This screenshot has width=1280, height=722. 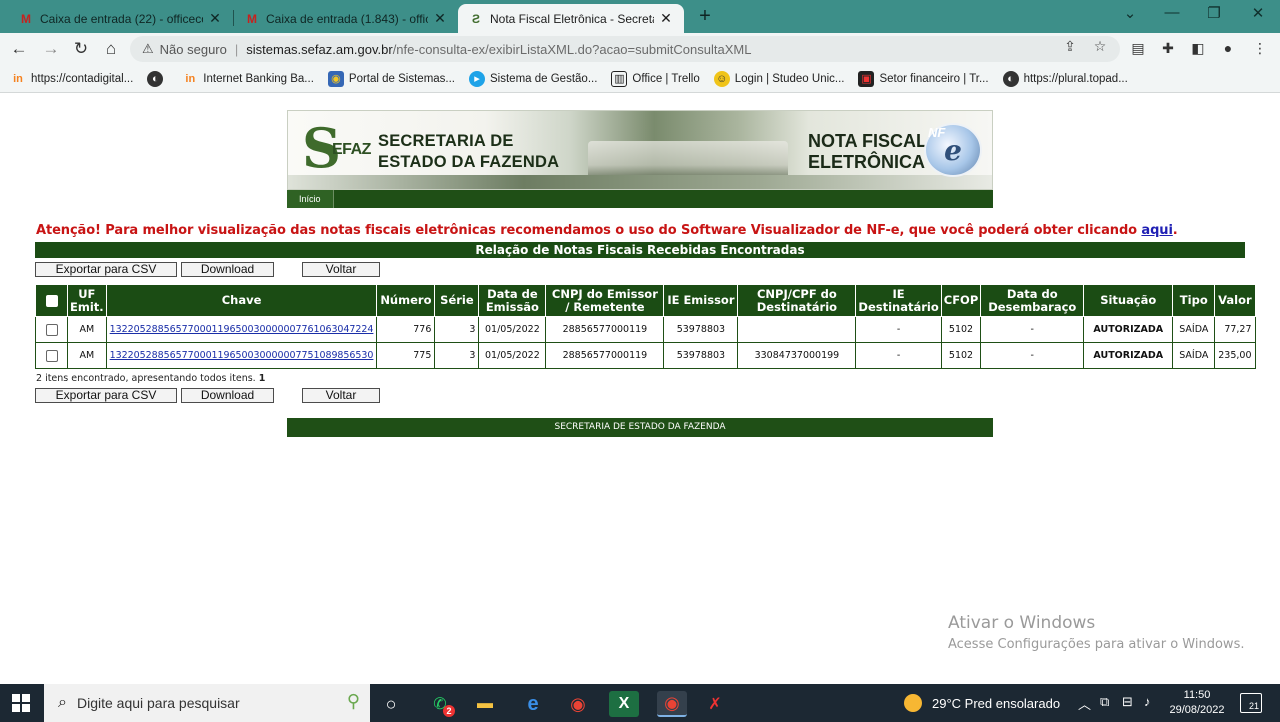 What do you see at coordinates (1084, 703) in the screenshot?
I see `tray-chevron-icon: ︿` at bounding box center [1084, 703].